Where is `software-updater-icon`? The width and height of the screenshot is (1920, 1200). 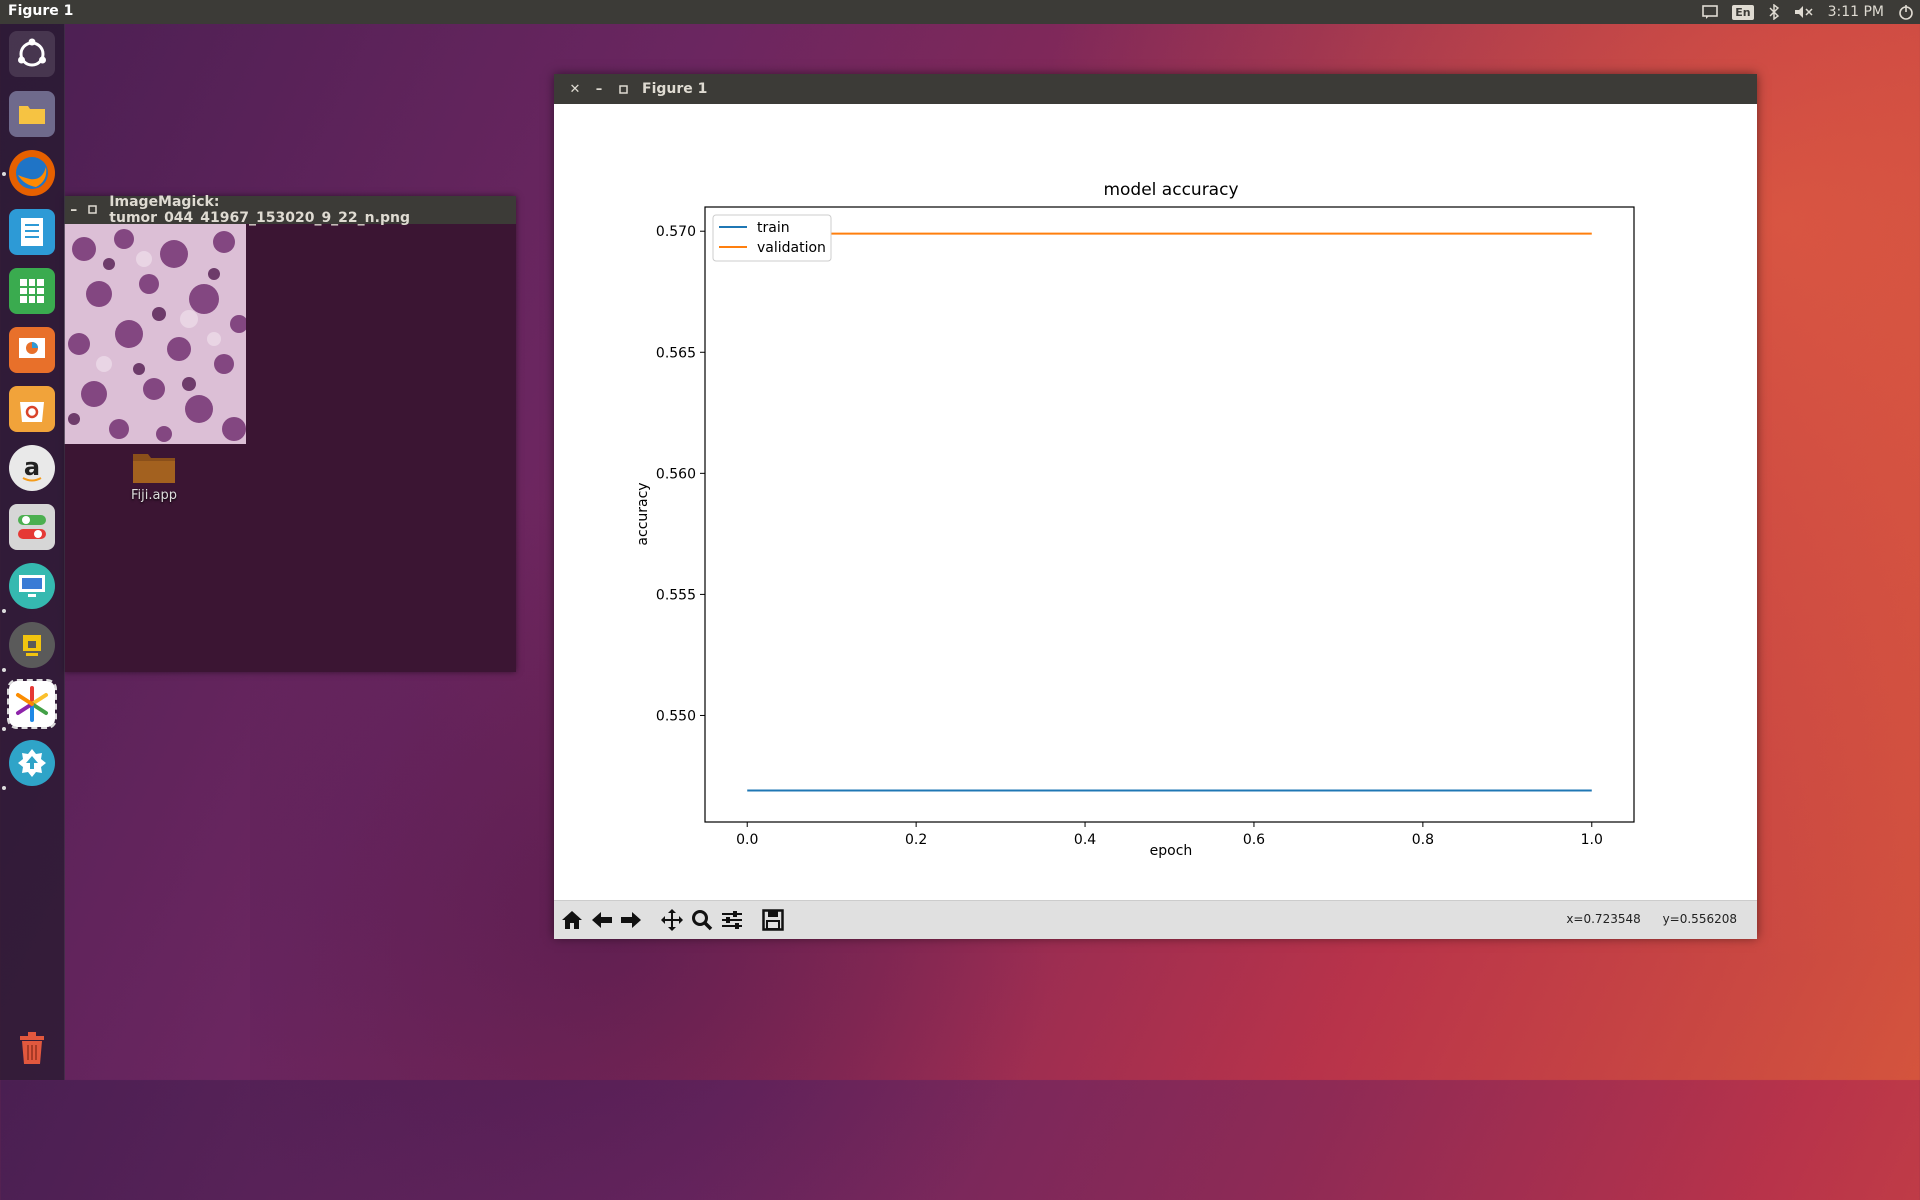 software-updater-icon is located at coordinates (32, 763).